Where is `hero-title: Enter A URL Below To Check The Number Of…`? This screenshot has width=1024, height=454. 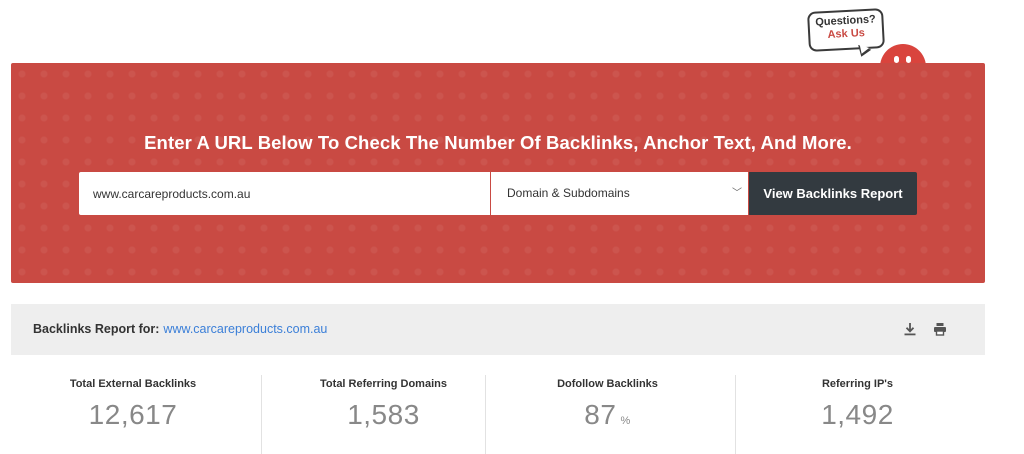 hero-title: Enter A URL Below To Check The Number Of… is located at coordinates (498, 142).